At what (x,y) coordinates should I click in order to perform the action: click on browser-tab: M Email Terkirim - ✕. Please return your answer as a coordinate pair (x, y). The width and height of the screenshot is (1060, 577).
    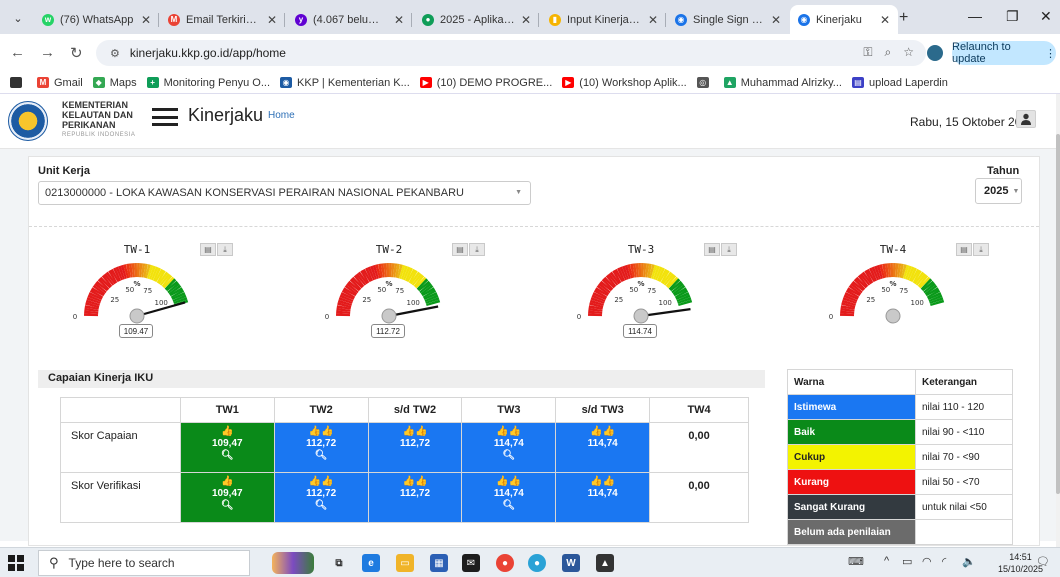
    Looking at the image, I should click on (222, 19).